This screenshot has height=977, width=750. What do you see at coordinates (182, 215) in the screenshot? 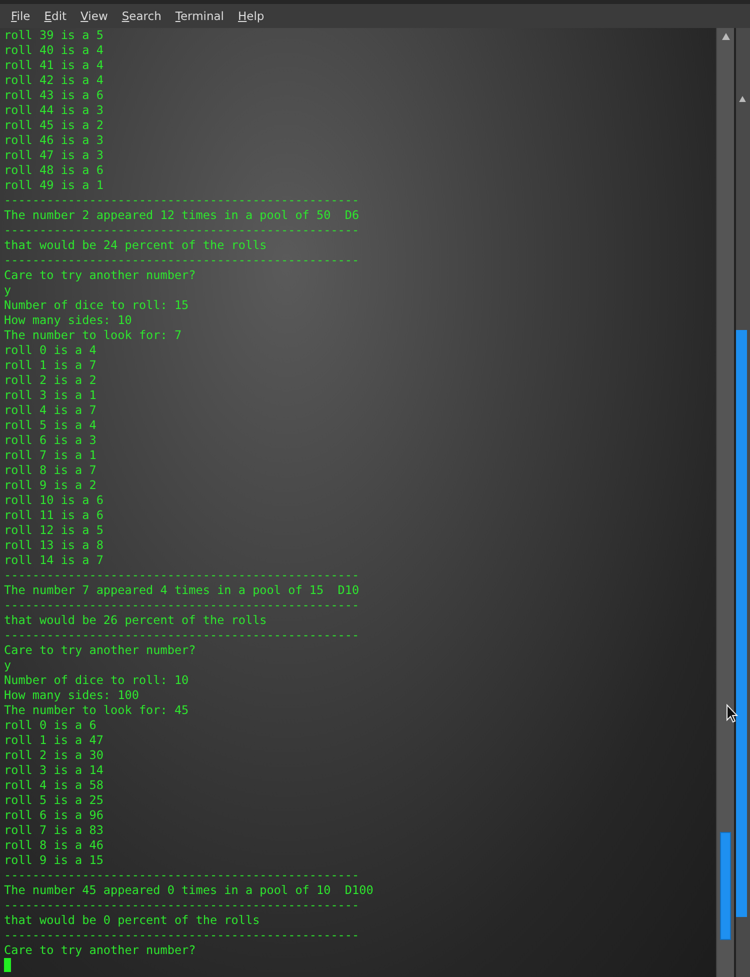
I see `terminal-line: The number 2 appeared 12 times in a pool of 50 D6` at bounding box center [182, 215].